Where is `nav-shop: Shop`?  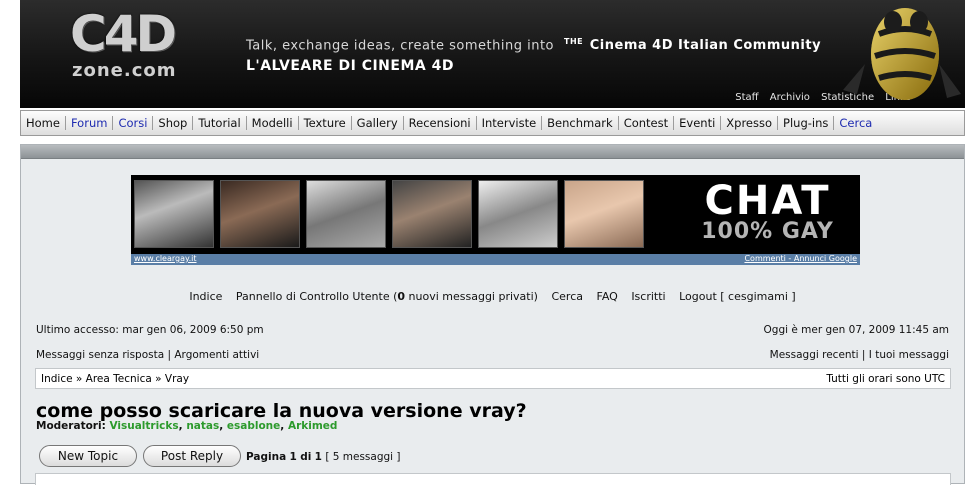
nav-shop: Shop is located at coordinates (173, 123).